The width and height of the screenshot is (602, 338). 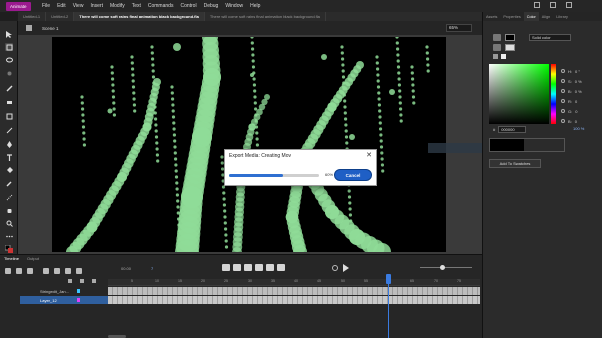 I want to click on play-icon, so click(x=346, y=268).